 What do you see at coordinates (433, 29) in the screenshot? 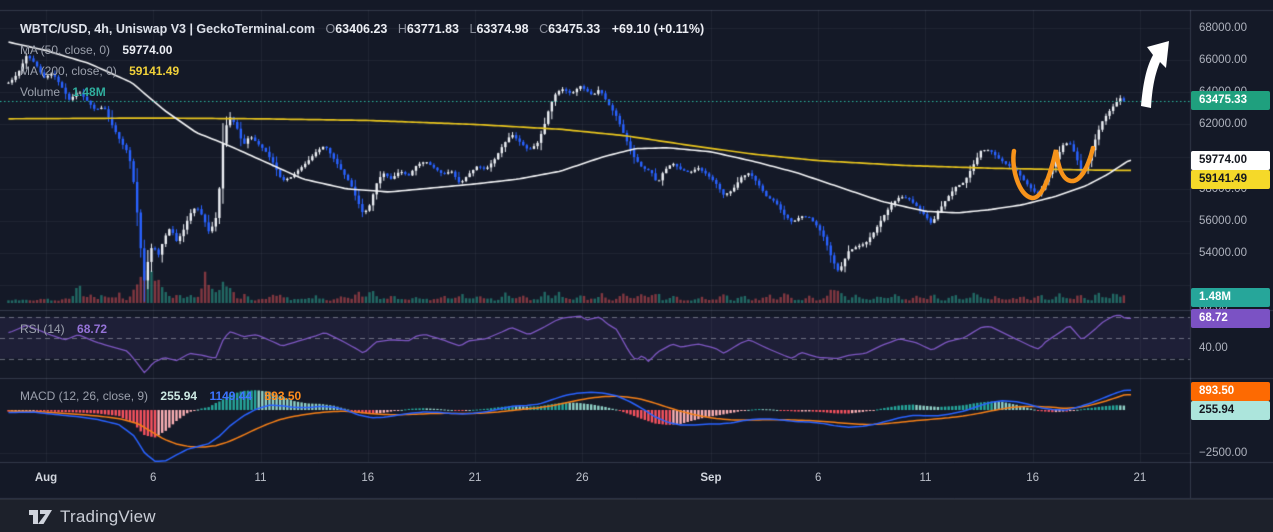
I see `high-value: 63771.83` at bounding box center [433, 29].